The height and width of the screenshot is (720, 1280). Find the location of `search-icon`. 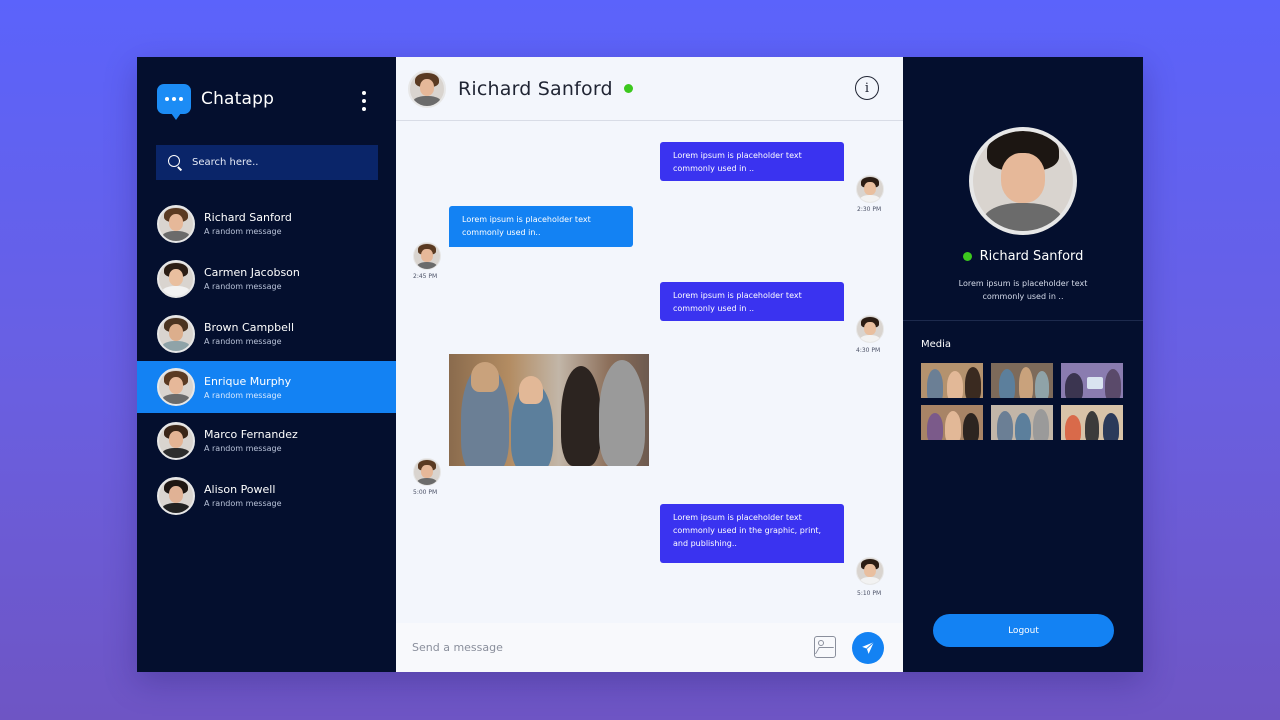

search-icon is located at coordinates (176, 162).